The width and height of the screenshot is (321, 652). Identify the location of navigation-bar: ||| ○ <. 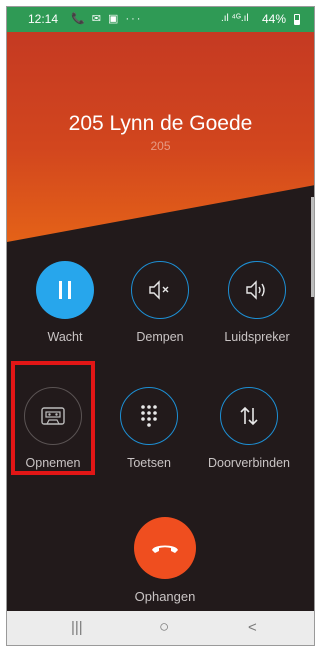
(160, 628).